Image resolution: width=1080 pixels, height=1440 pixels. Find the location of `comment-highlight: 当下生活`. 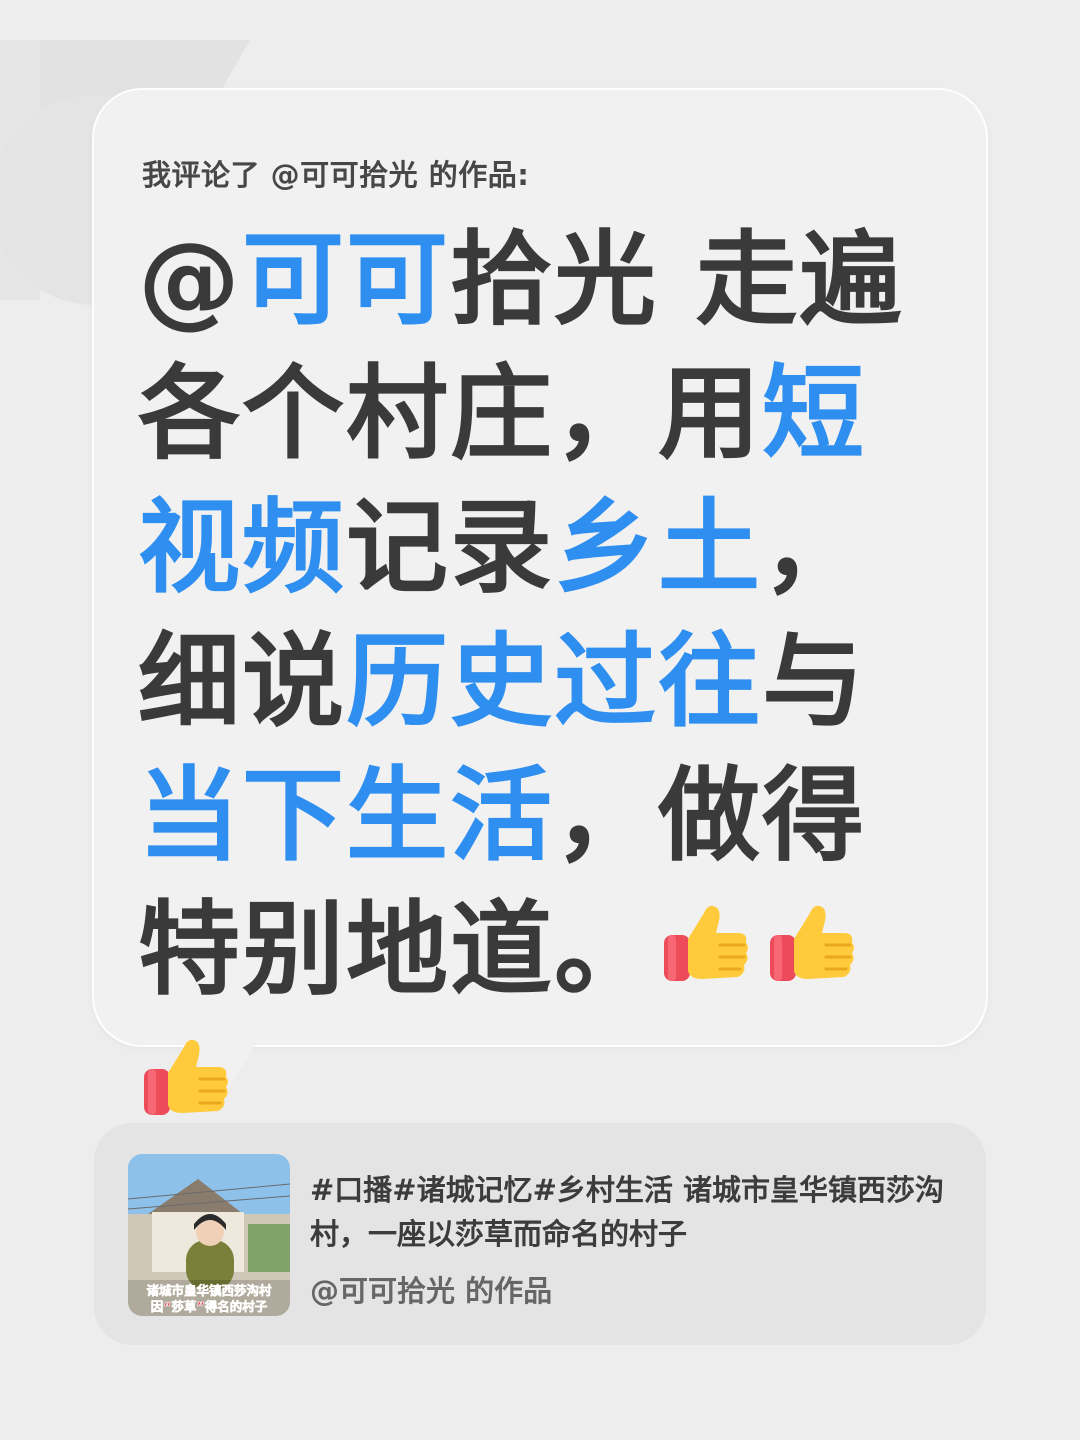

comment-highlight: 当下生活 is located at coordinates (346, 816).